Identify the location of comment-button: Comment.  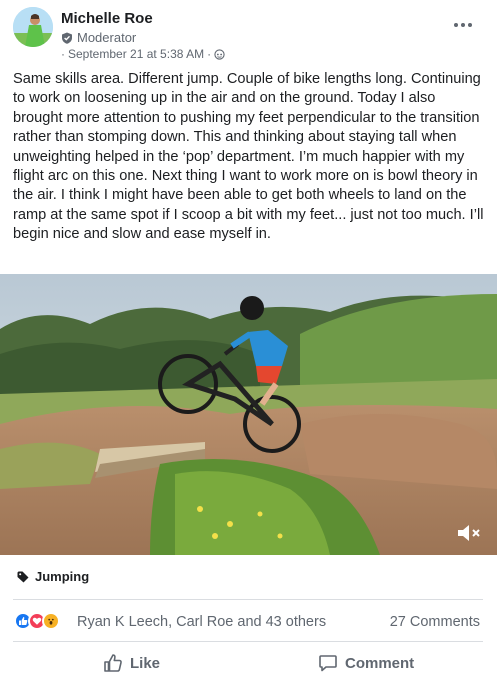
(366, 663).